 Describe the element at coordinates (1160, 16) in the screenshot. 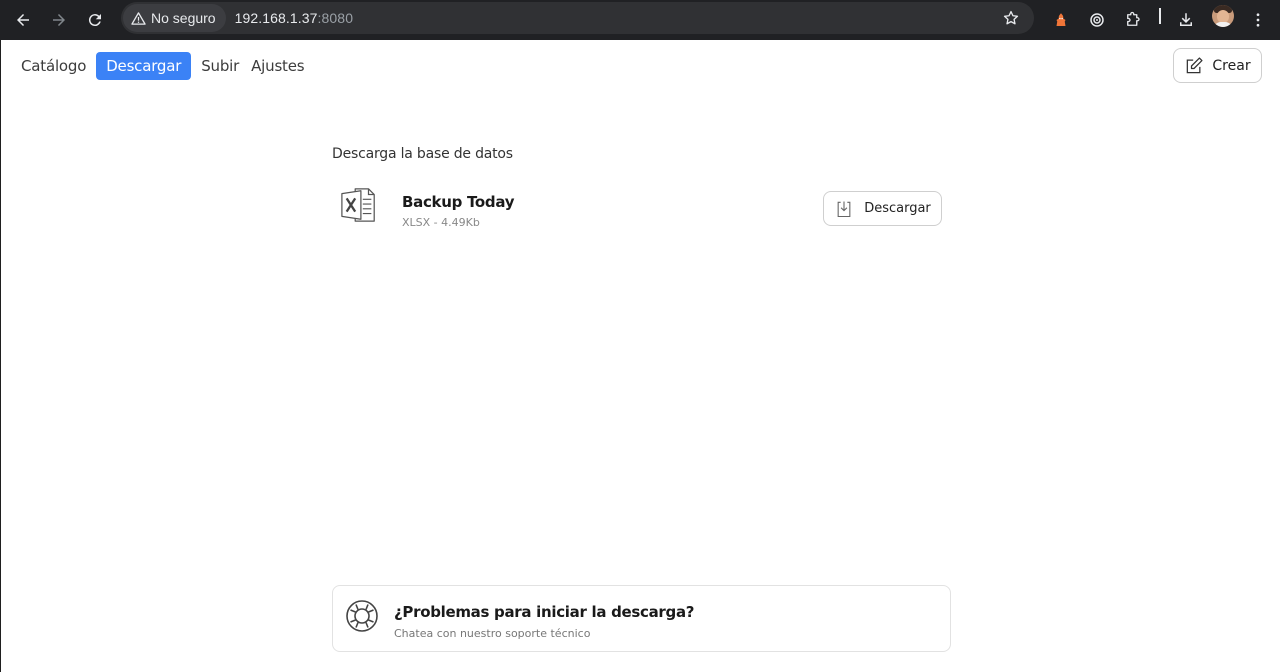

I see `toolbar-divider` at that location.